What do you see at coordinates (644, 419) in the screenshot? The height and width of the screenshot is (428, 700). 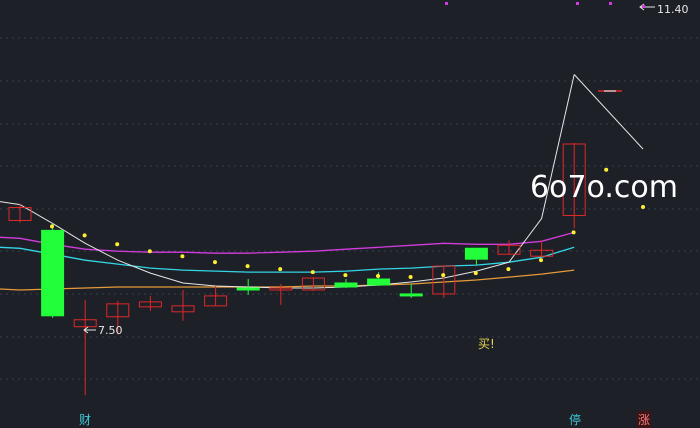 I see `event-marker-limit-up: 涨` at bounding box center [644, 419].